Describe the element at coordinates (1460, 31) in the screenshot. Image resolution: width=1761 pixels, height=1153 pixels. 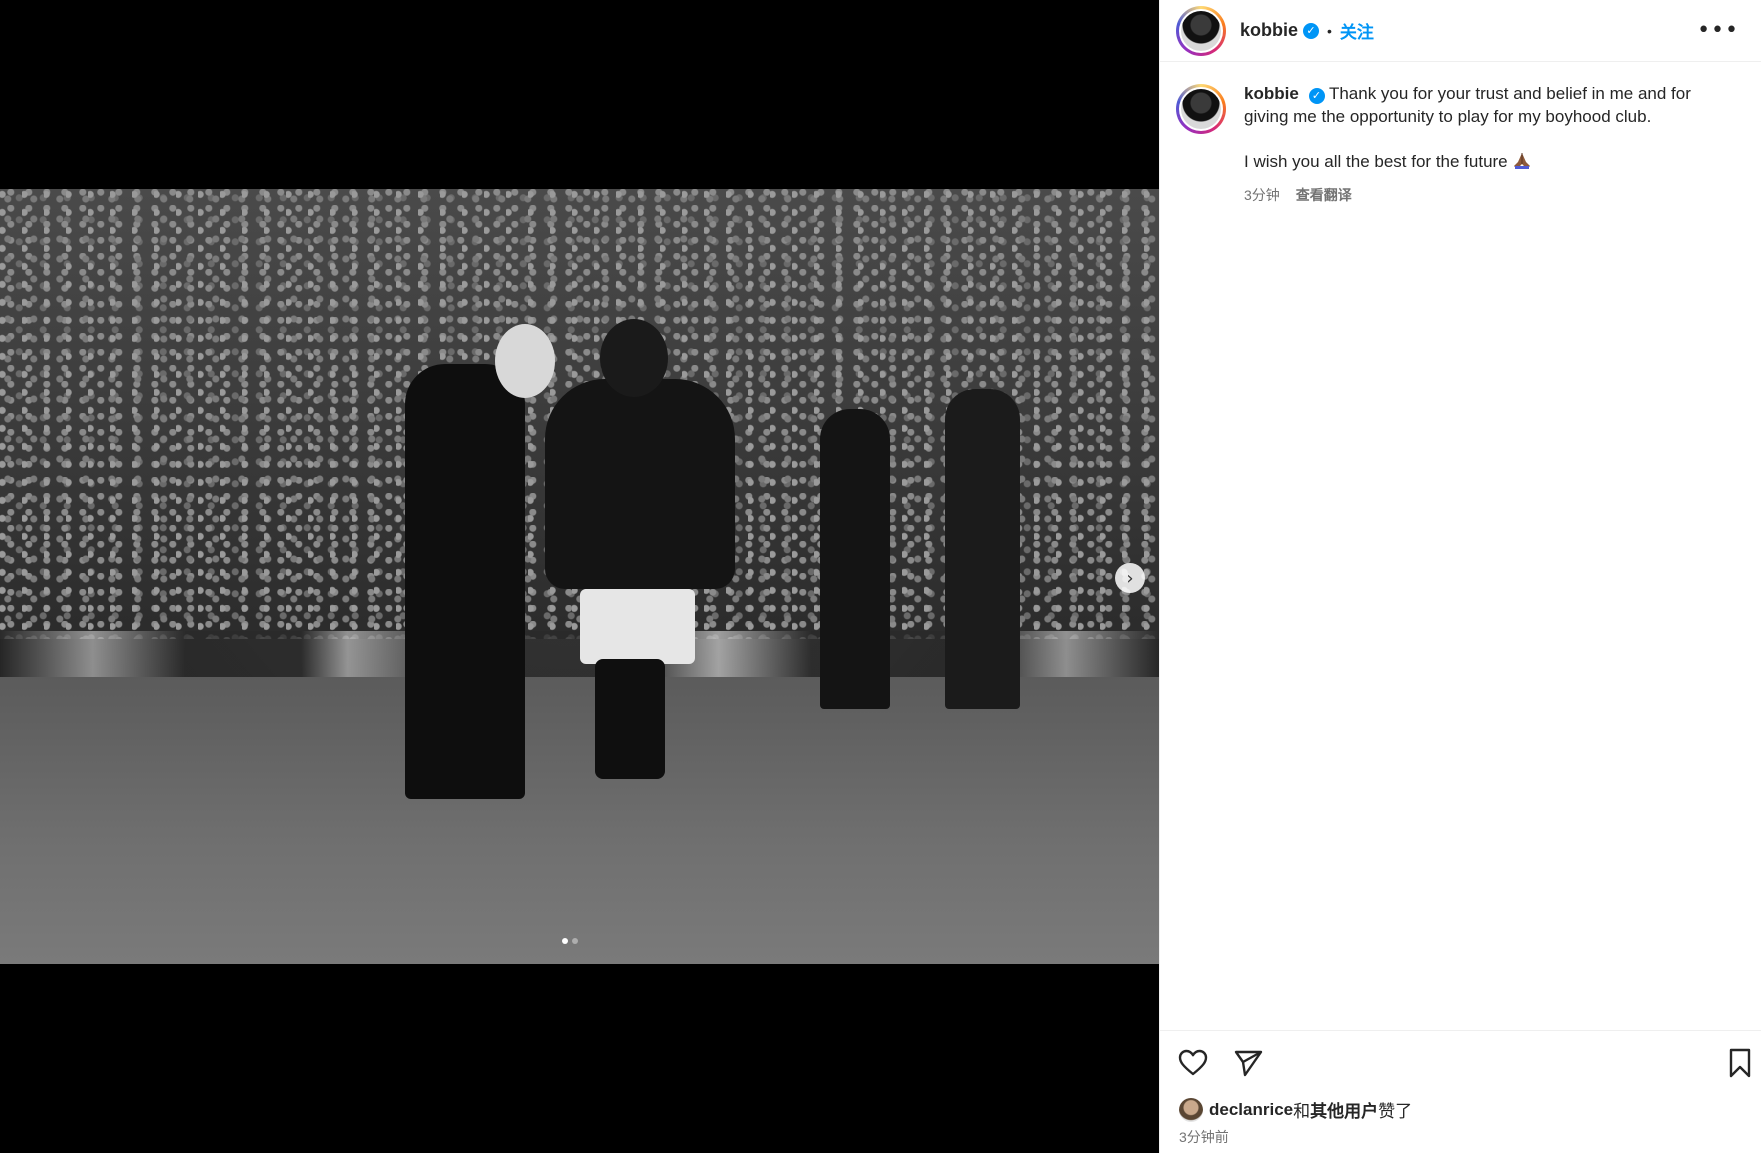
I see `post-header: kobbie ✓ • 关注 •••` at that location.